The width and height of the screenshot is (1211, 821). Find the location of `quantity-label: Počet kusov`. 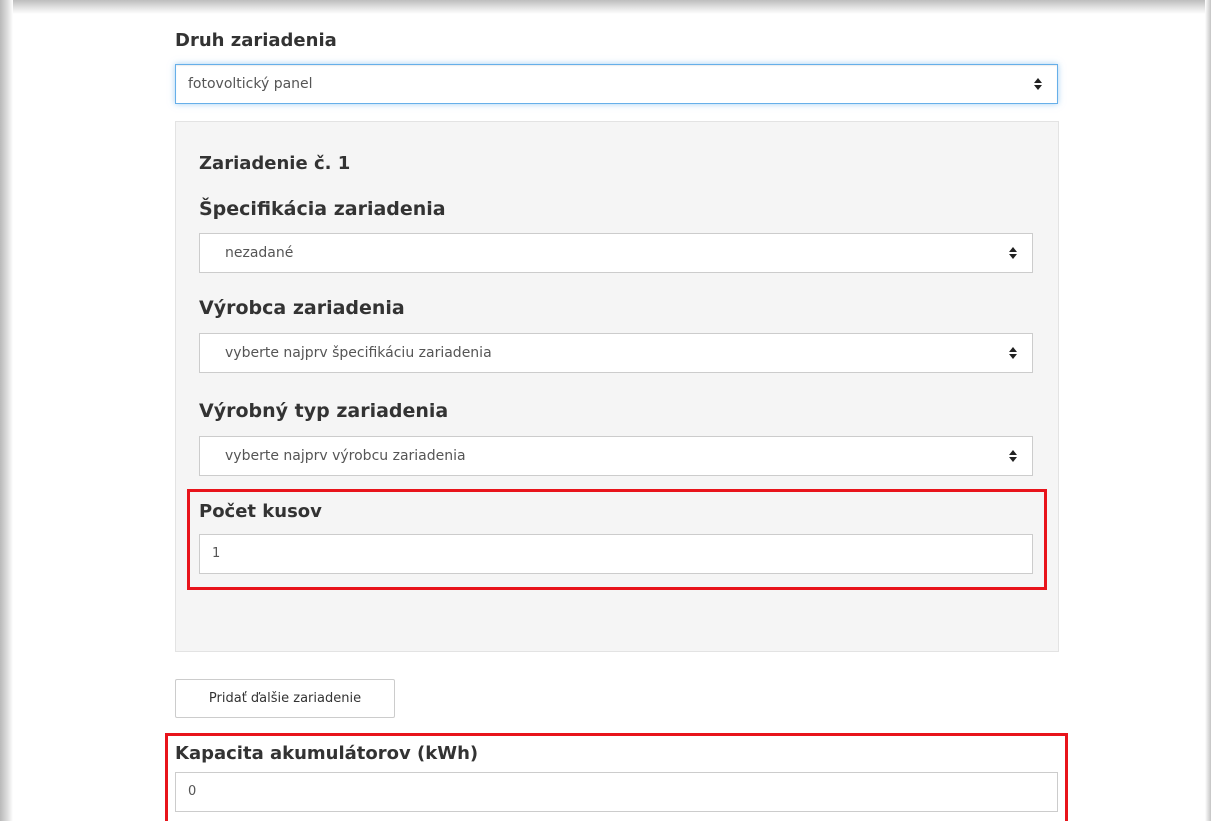

quantity-label: Počet kusov is located at coordinates (260, 511).